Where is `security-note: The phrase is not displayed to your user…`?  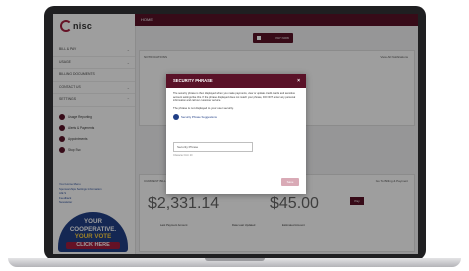 security-note: The phrase is not displayed to your user… is located at coordinates (203, 107).